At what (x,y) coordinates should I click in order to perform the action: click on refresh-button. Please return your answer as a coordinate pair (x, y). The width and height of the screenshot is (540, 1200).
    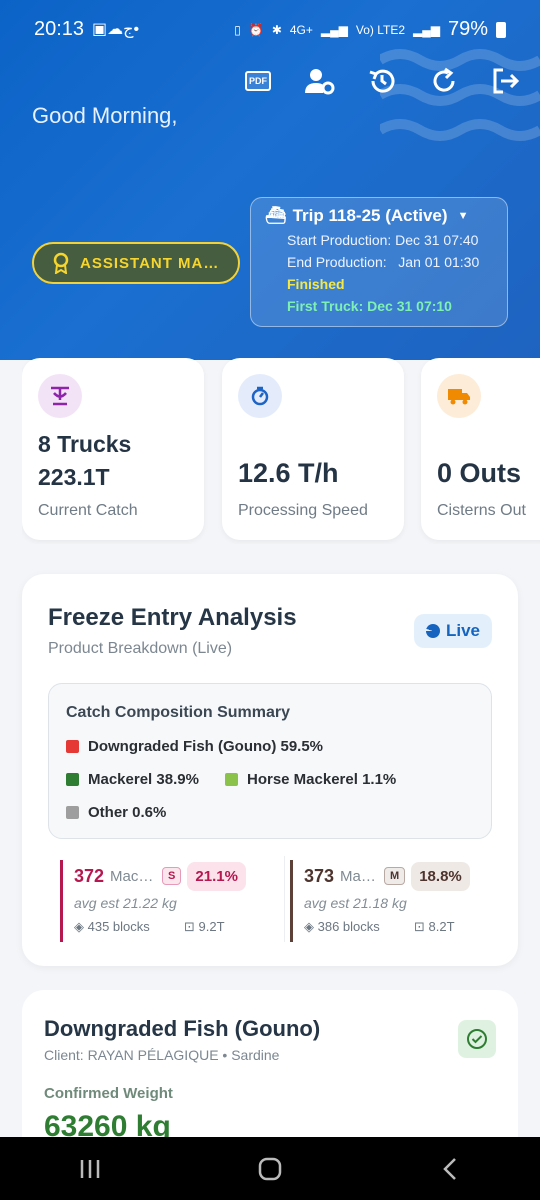
    Looking at the image, I should click on (444, 81).